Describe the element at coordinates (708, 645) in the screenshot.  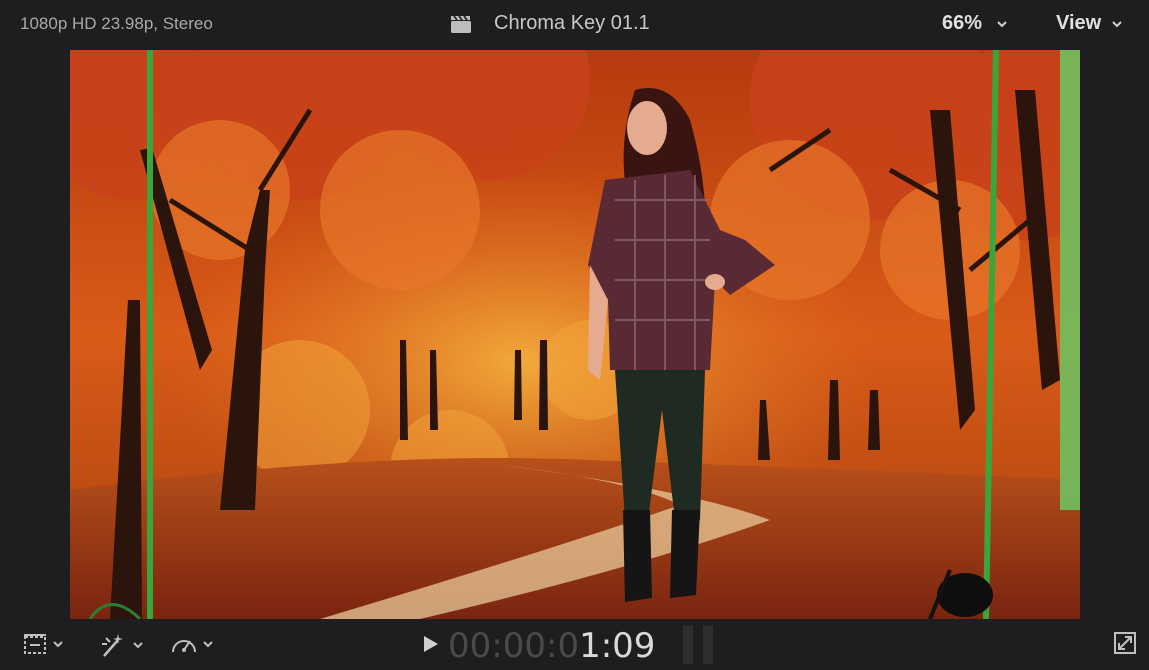
I see `audio-meter-right` at that location.